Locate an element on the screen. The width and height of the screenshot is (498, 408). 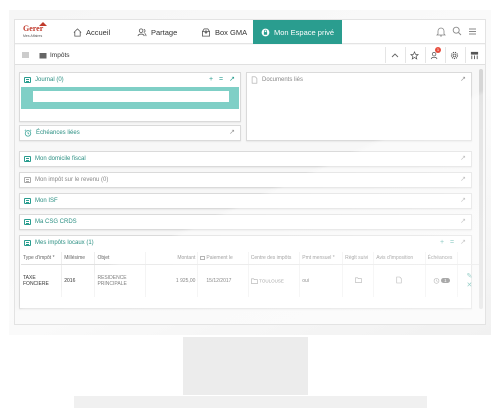
notifications-button: 1 is located at coordinates (434, 55).